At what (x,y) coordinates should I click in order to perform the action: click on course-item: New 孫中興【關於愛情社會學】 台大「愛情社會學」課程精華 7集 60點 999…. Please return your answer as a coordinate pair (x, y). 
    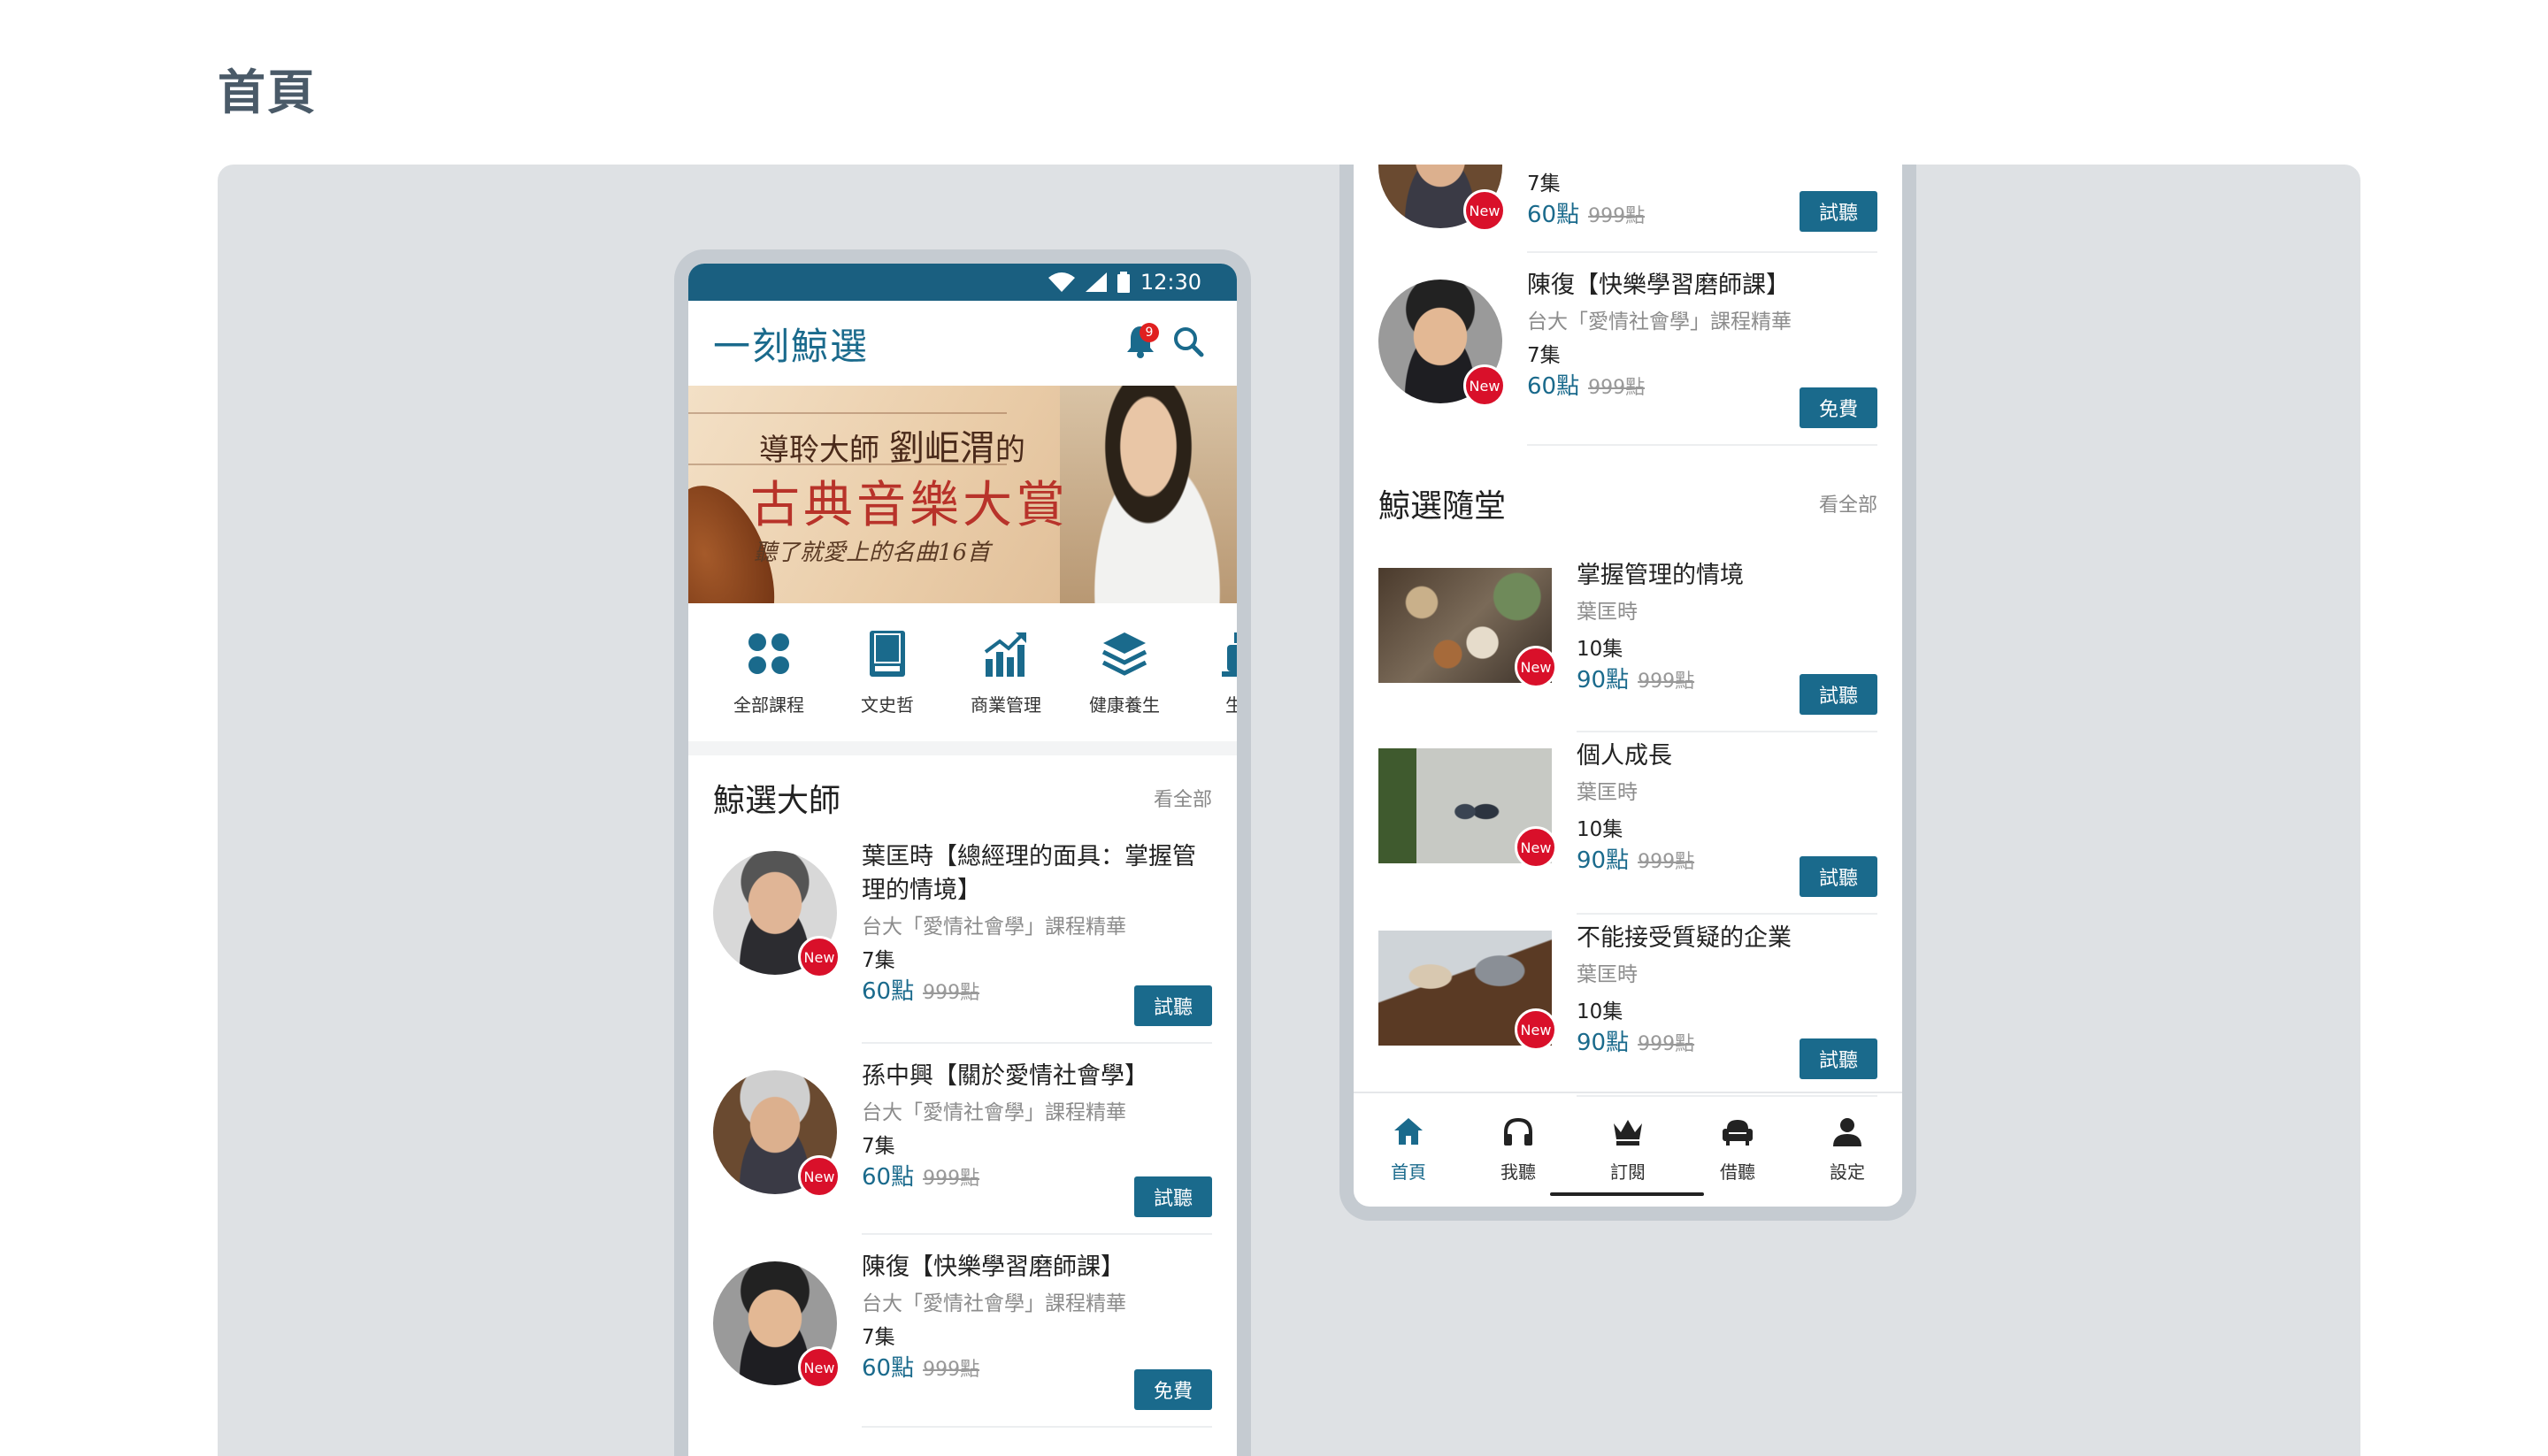
    Looking at the image, I should click on (963, 1147).